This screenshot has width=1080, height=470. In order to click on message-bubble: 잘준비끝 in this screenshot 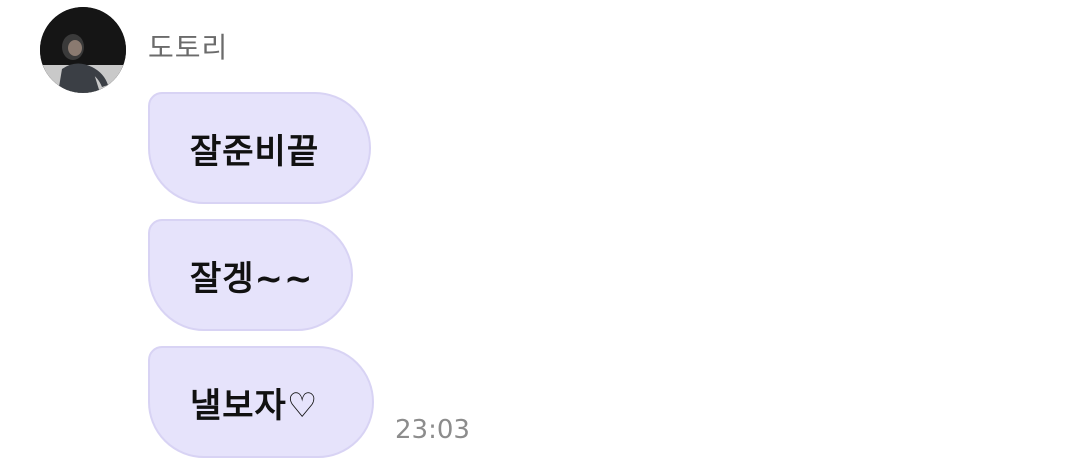, I will do `click(259, 148)`.